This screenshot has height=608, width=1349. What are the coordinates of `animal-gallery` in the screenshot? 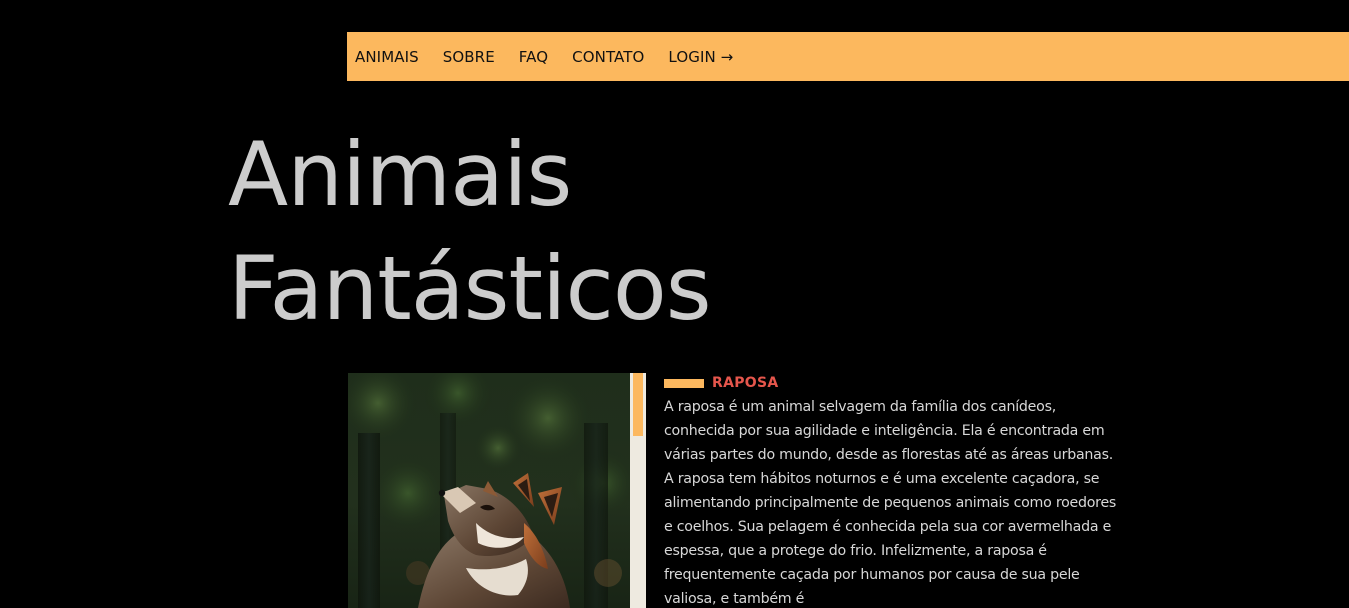 It's located at (497, 490).